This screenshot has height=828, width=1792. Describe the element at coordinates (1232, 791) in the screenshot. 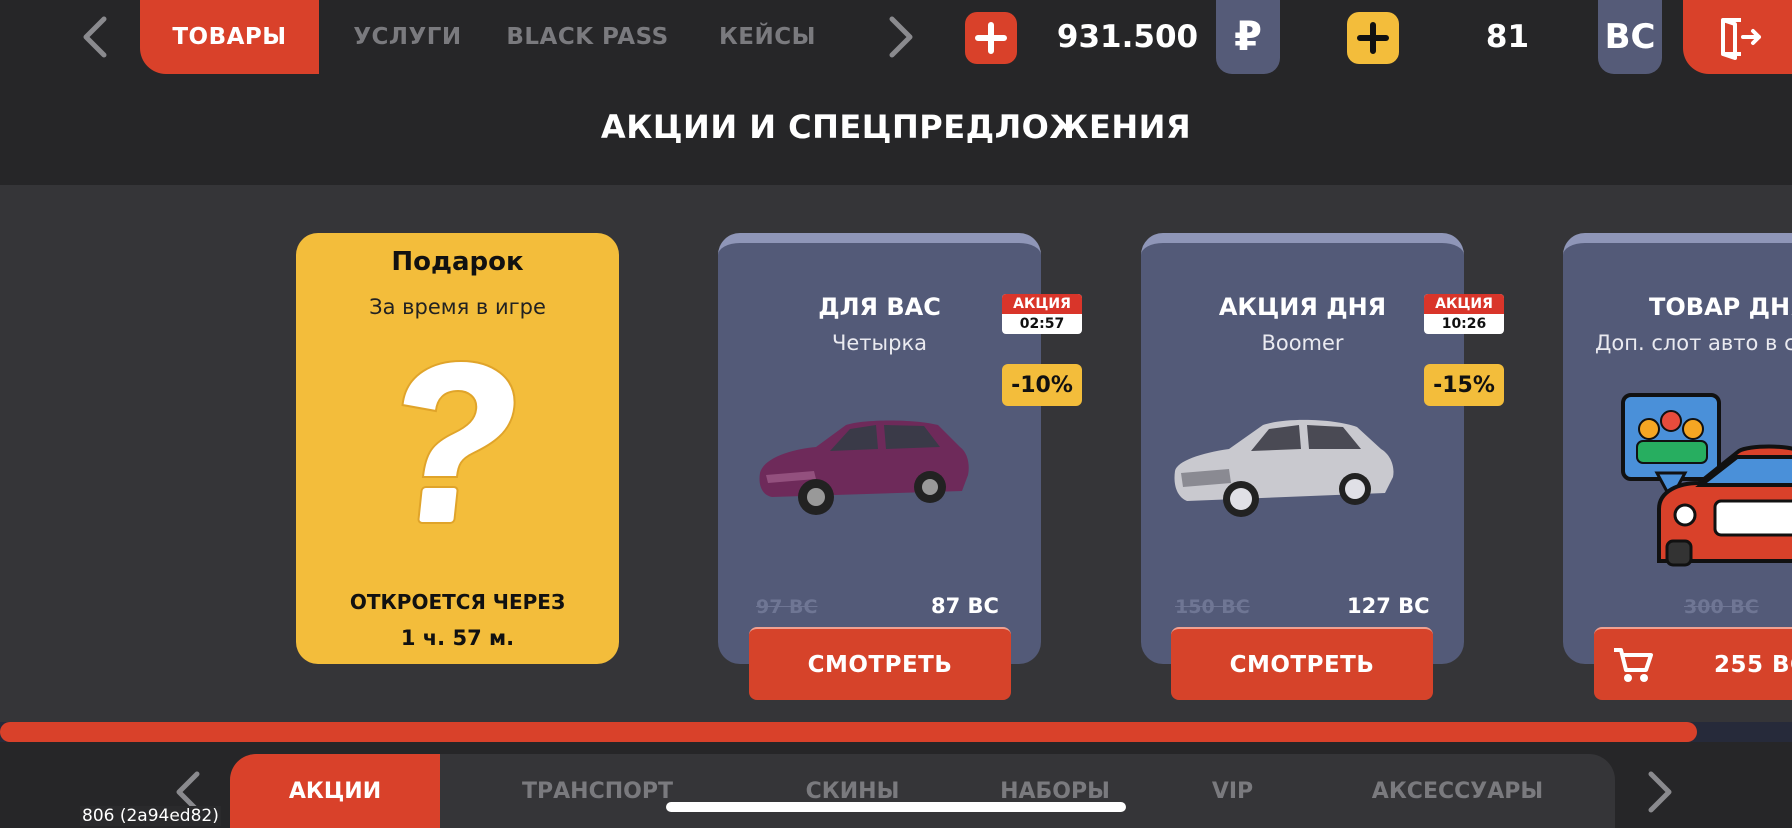

I see `tab-vip: VIP` at that location.